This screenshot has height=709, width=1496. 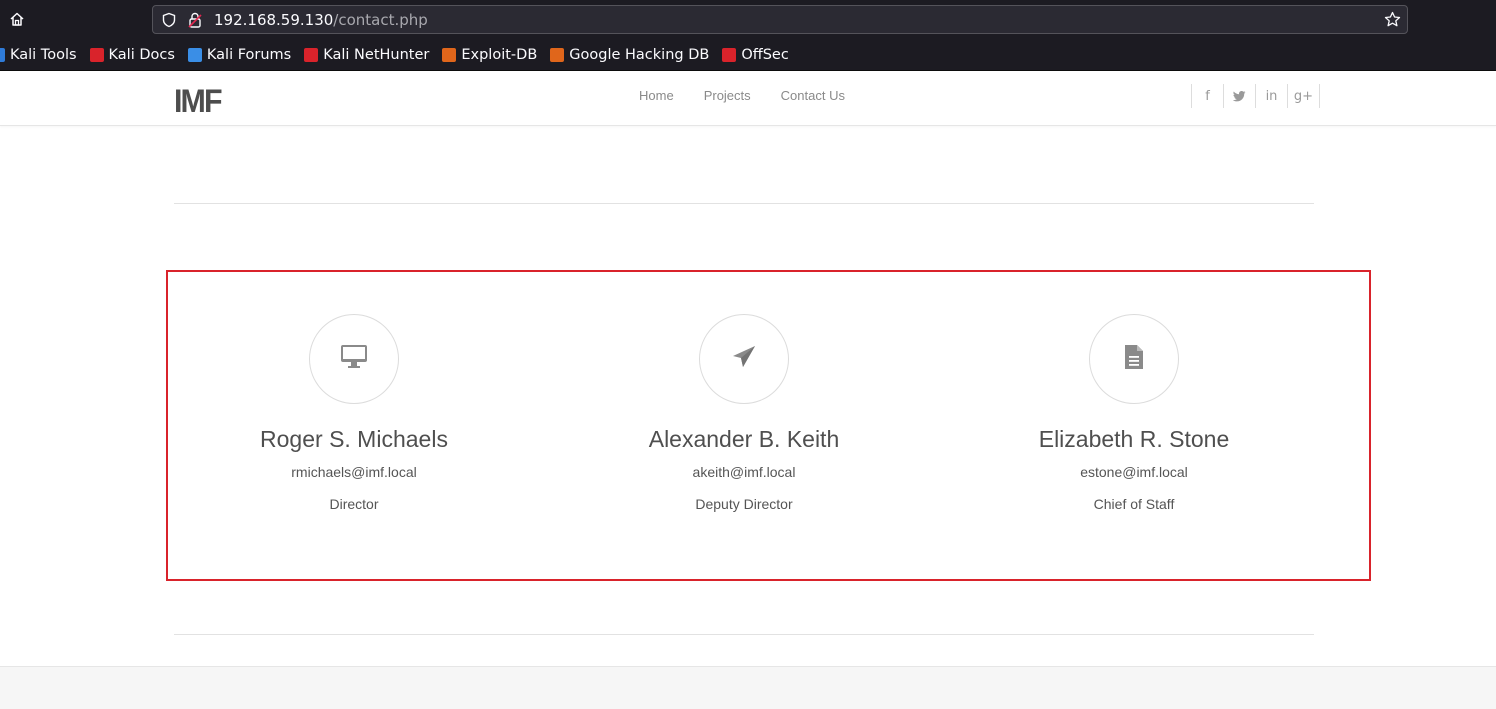 What do you see at coordinates (2, 55) in the screenshot?
I see `kali-tools-favicon-icon` at bounding box center [2, 55].